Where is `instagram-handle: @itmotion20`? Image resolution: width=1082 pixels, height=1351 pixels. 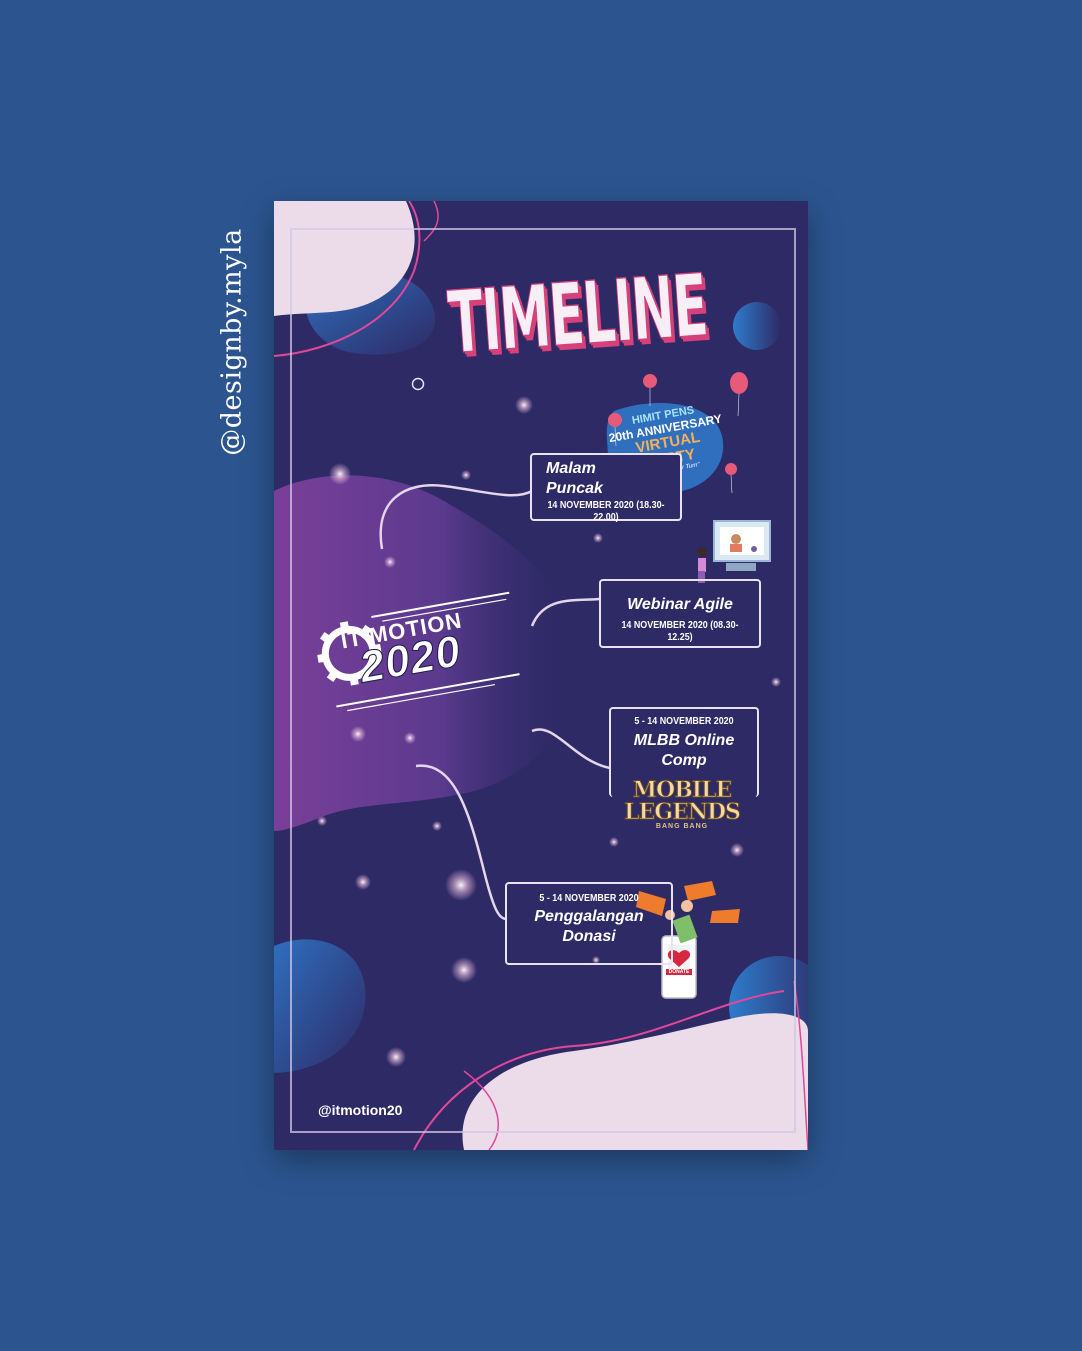 instagram-handle: @itmotion20 is located at coordinates (360, 1110).